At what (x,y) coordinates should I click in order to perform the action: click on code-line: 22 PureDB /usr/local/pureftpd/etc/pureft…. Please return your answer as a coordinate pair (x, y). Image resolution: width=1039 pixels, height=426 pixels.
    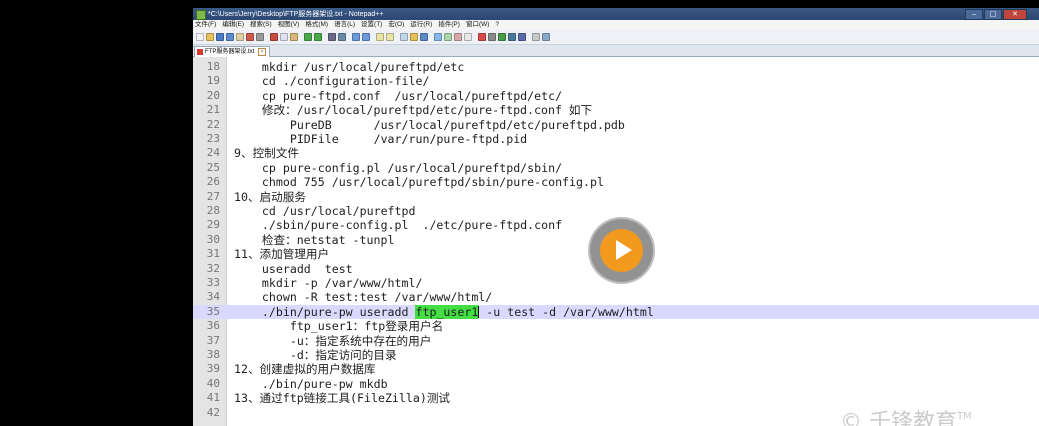
    Looking at the image, I should click on (616, 125).